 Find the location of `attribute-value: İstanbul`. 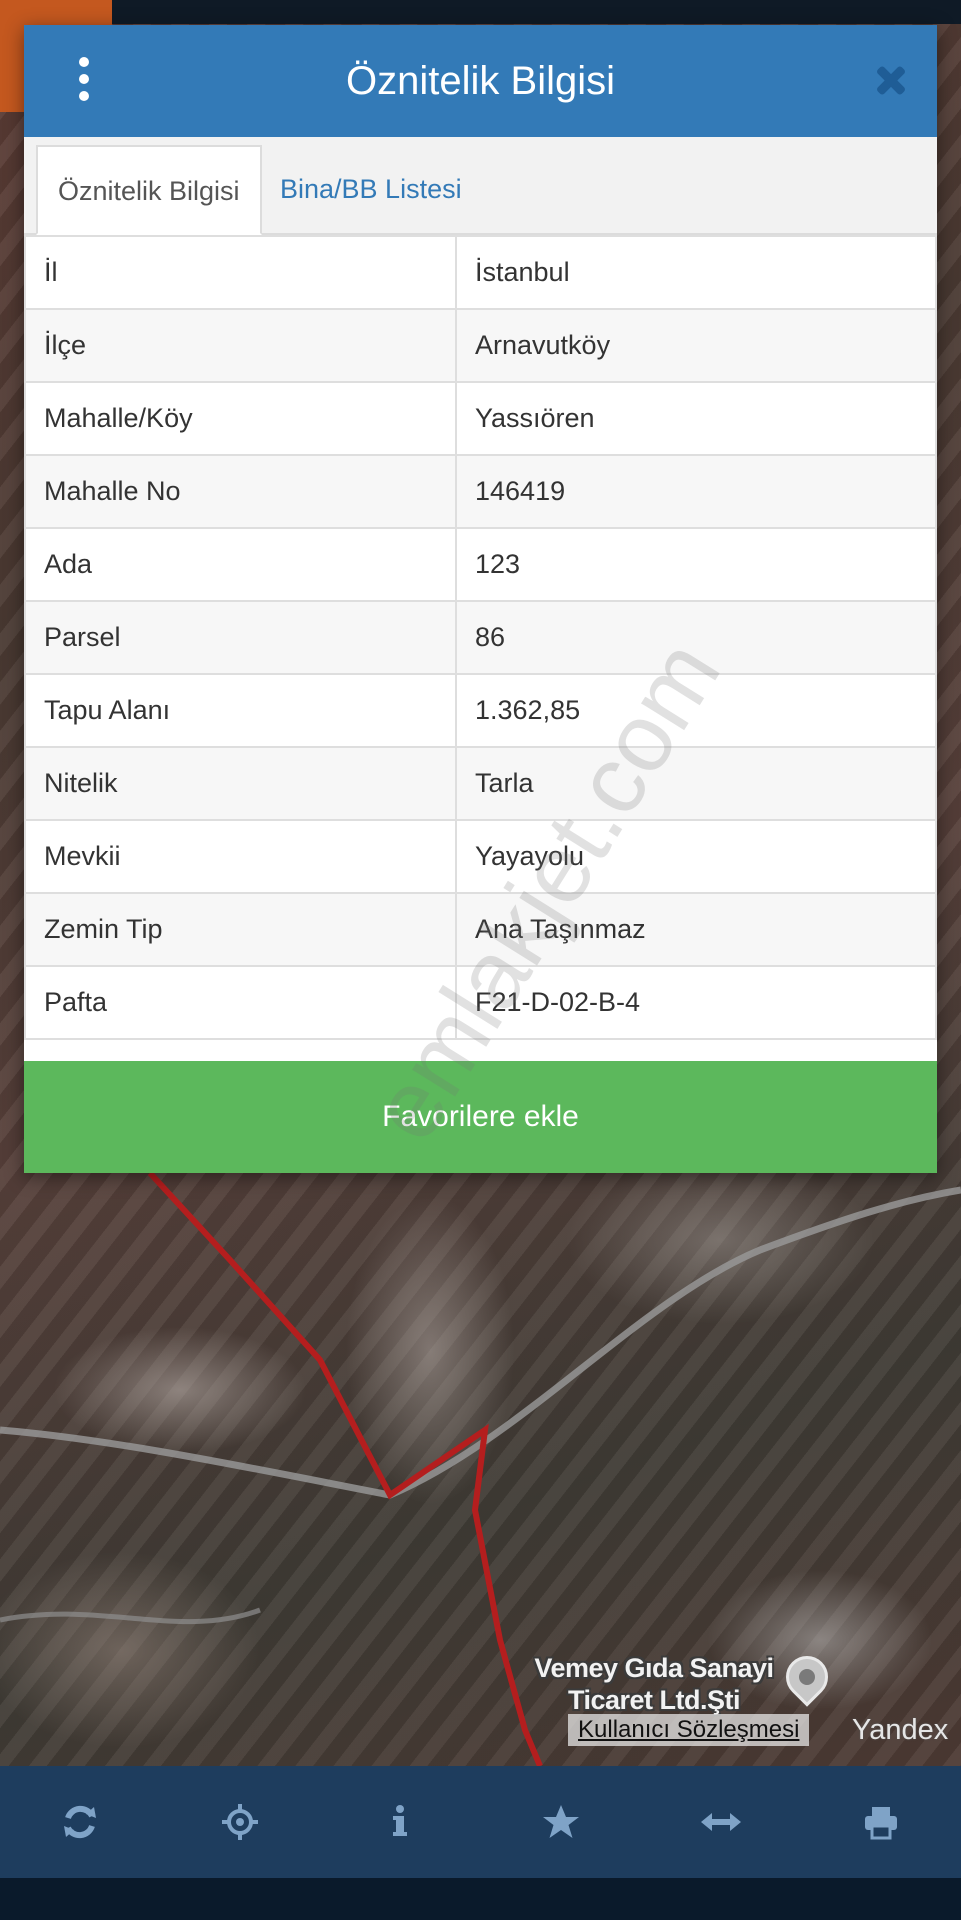

attribute-value: İstanbul is located at coordinates (696, 272).